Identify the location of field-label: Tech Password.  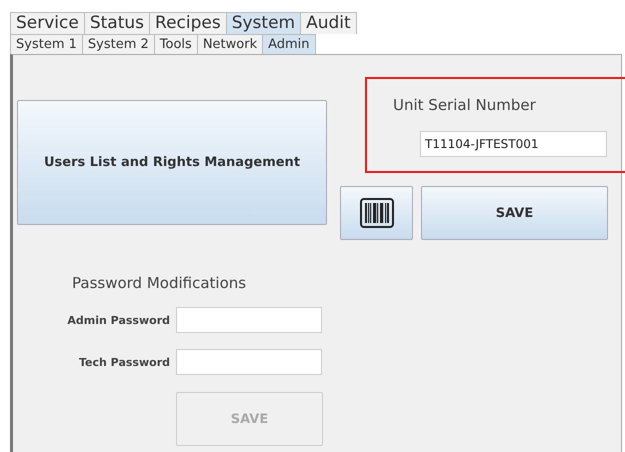
(124, 362).